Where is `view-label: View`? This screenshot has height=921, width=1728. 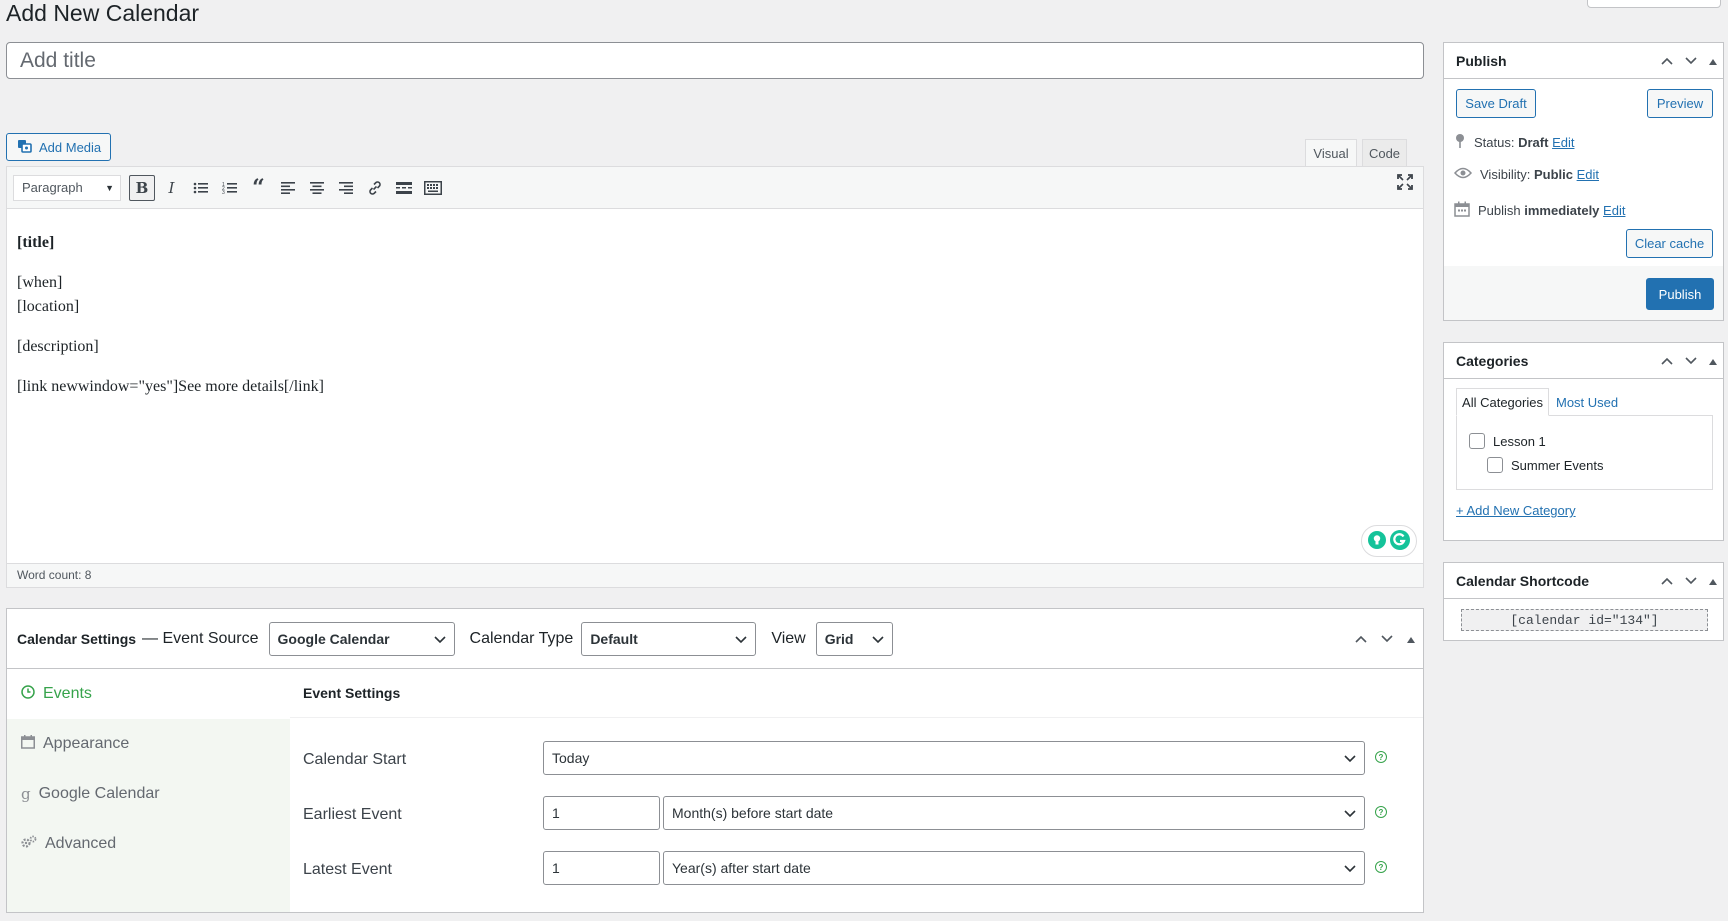
view-label: View is located at coordinates (788, 638).